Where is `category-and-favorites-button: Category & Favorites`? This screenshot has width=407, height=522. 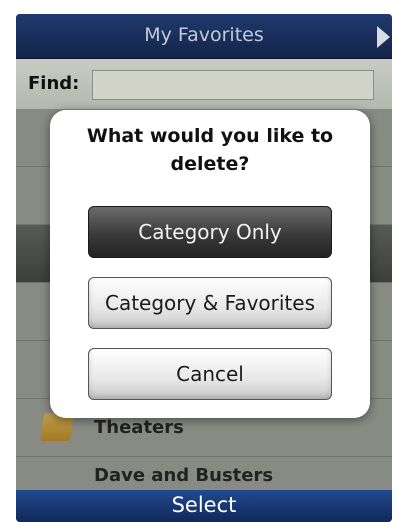 category-and-favorites-button: Category & Favorites is located at coordinates (210, 303).